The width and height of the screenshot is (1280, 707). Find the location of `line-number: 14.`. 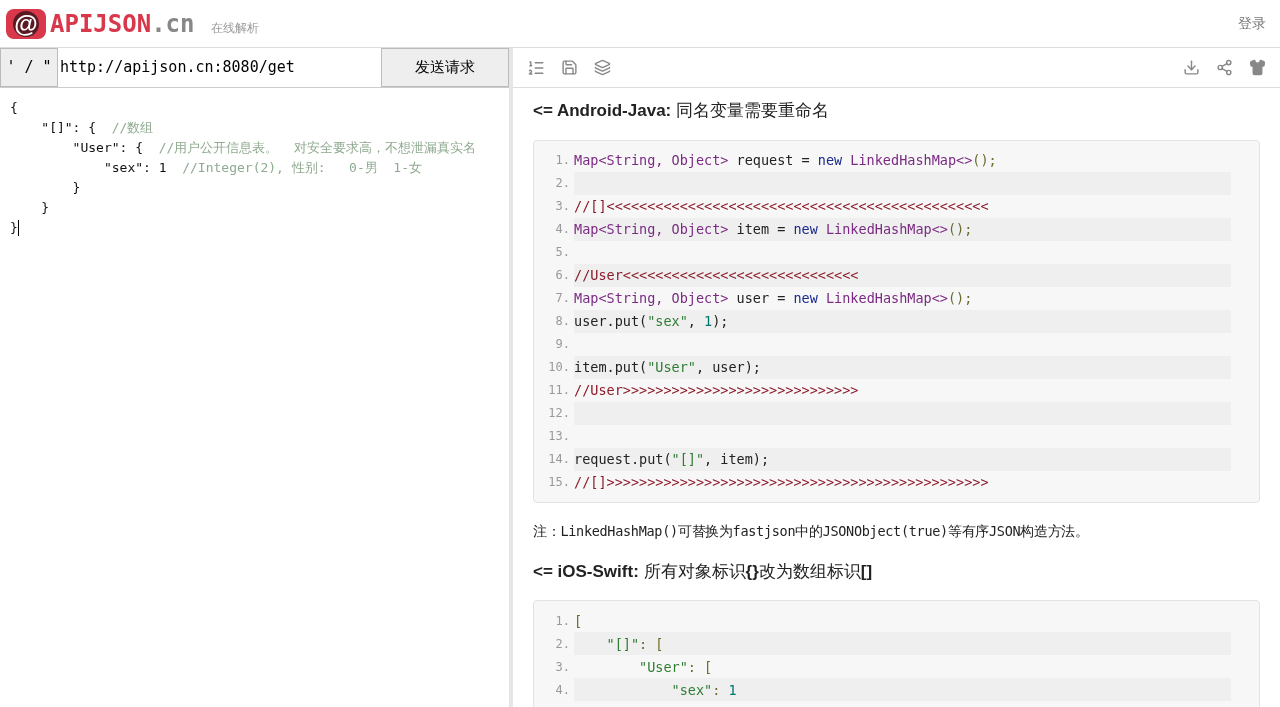

line-number: 14. is located at coordinates (559, 459).